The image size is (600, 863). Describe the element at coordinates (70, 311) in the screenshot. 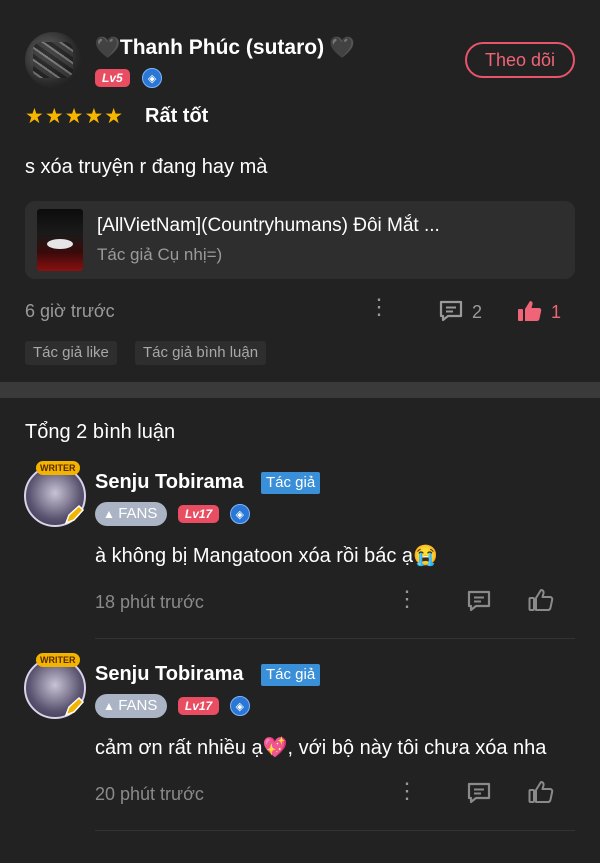

I see `review-time: 6 giờ trước` at that location.